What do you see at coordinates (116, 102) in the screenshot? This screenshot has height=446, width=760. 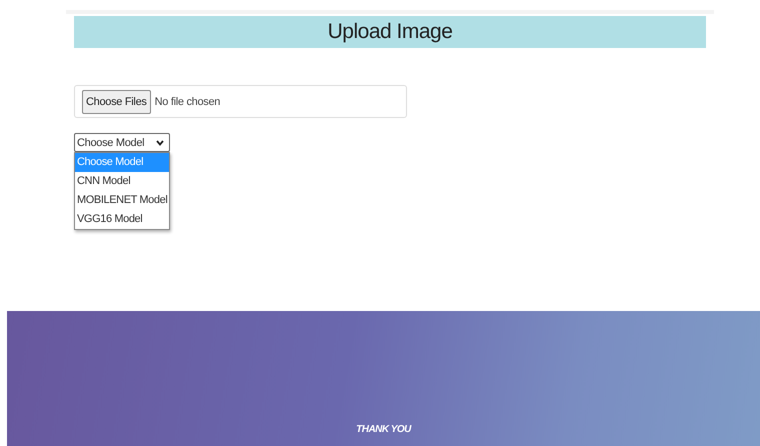 I see `choose-files-button: Choose Files` at bounding box center [116, 102].